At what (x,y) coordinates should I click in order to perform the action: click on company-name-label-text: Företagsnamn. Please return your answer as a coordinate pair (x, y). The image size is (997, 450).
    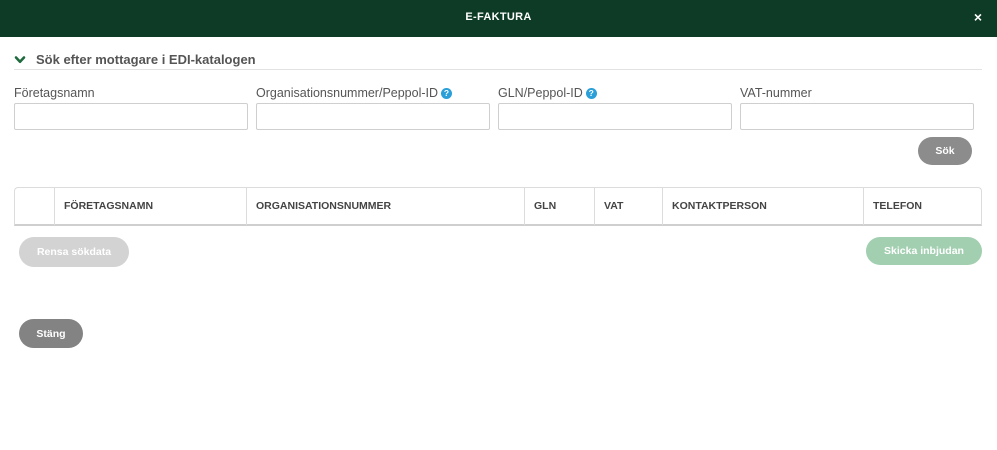
    Looking at the image, I should click on (54, 93).